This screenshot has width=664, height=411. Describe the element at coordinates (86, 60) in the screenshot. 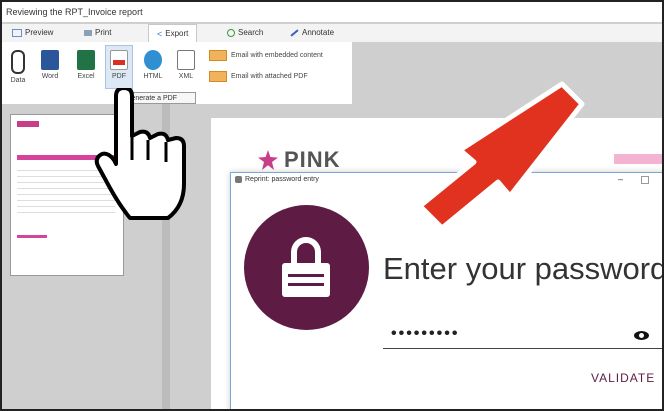

I see `excel-icon` at that location.